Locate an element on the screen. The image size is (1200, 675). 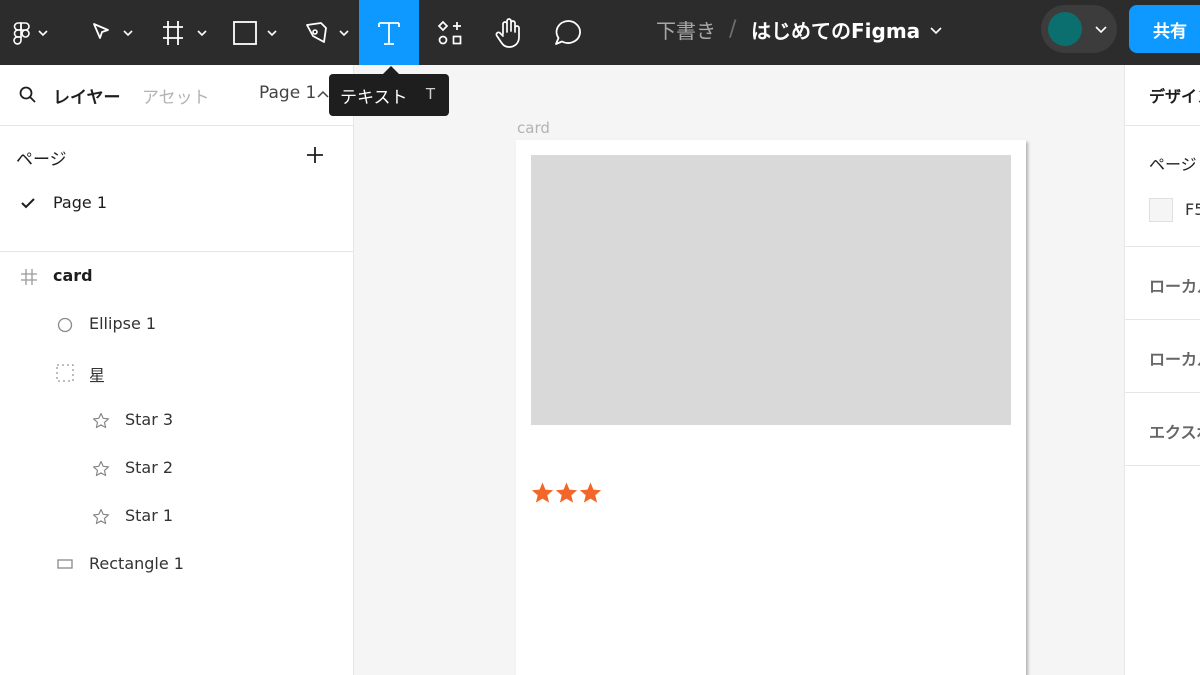
star-group is located at coordinates (566, 493).